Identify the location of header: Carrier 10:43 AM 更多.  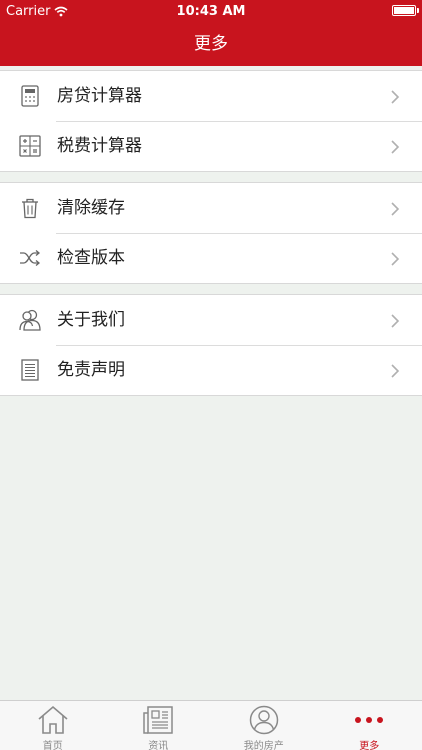
(211, 33).